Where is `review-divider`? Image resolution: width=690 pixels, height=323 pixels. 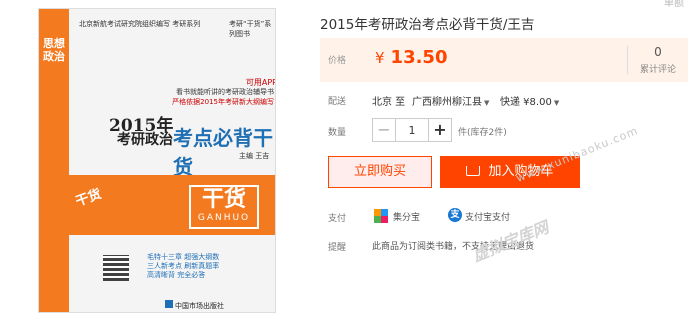 review-divider is located at coordinates (627, 60).